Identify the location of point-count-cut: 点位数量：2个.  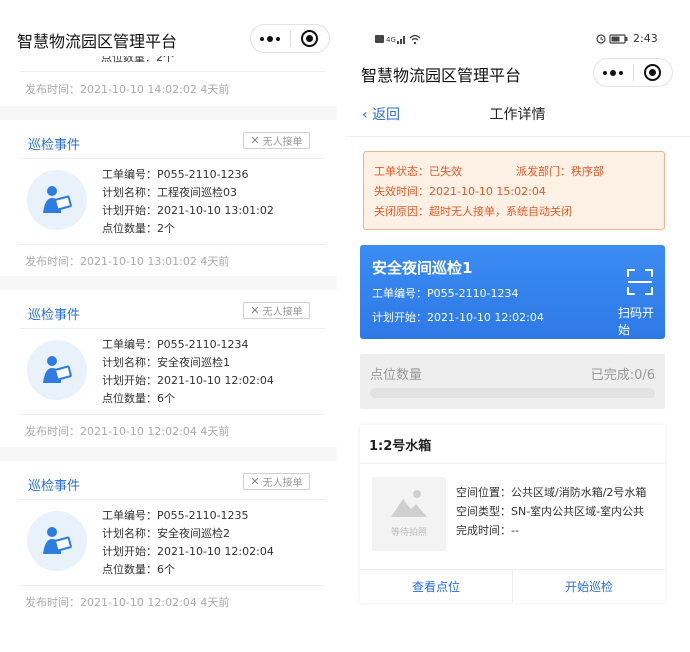
(137, 60).